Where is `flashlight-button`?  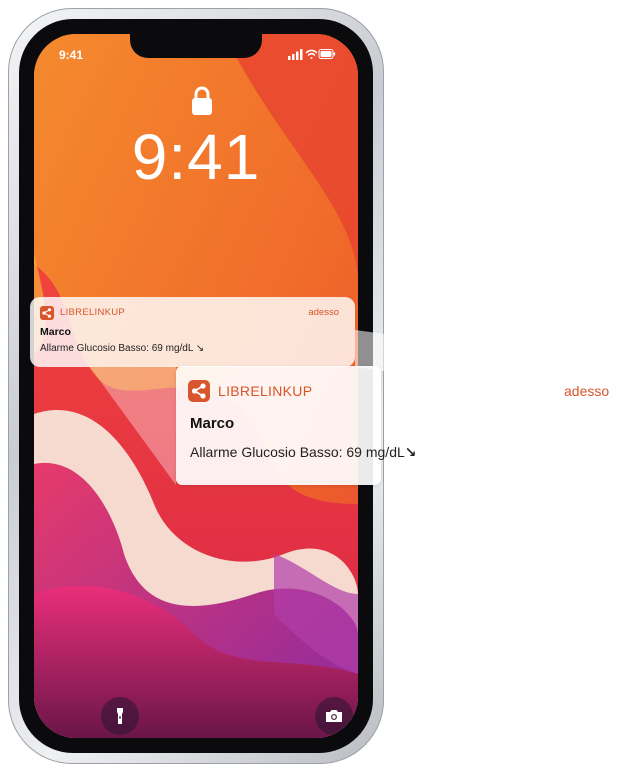
flashlight-button is located at coordinates (120, 716).